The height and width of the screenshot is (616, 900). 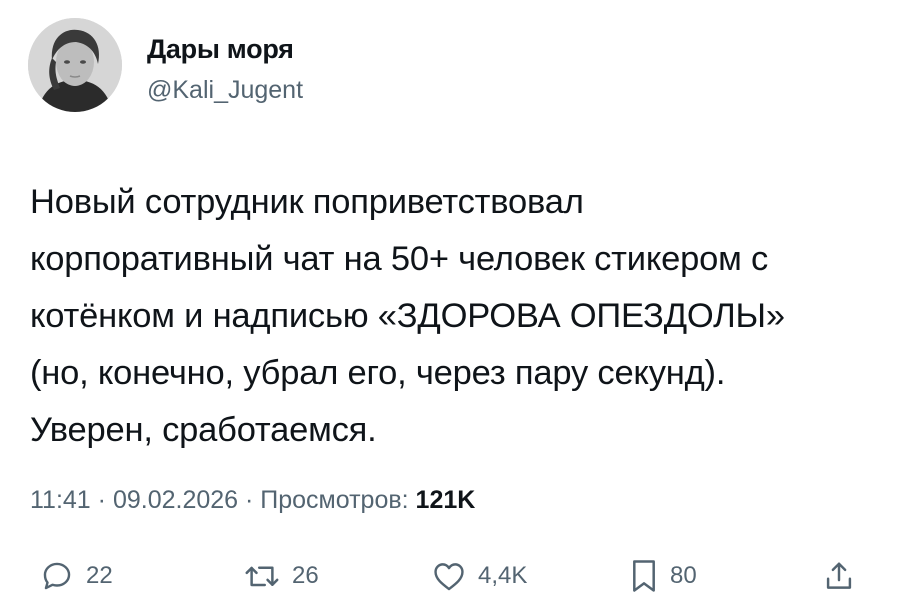 I want to click on like-button: 4,4K, so click(x=479, y=576).